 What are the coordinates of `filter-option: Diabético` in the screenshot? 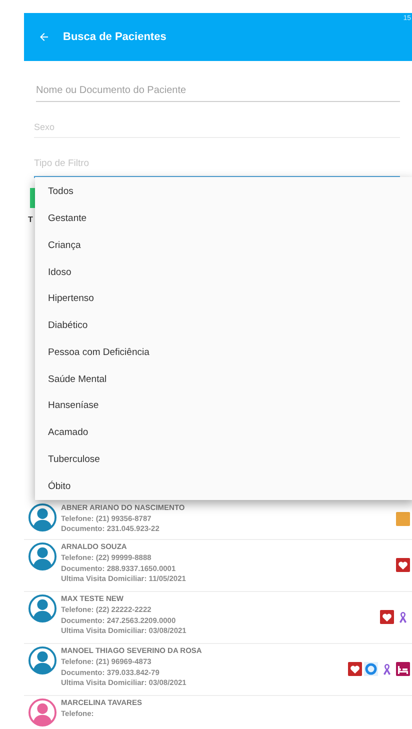 It's located at (223, 326).